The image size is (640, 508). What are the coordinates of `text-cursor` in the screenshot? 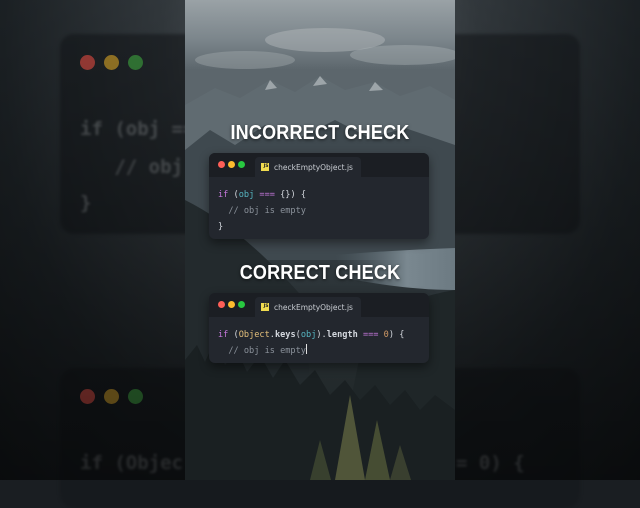 It's located at (306, 349).